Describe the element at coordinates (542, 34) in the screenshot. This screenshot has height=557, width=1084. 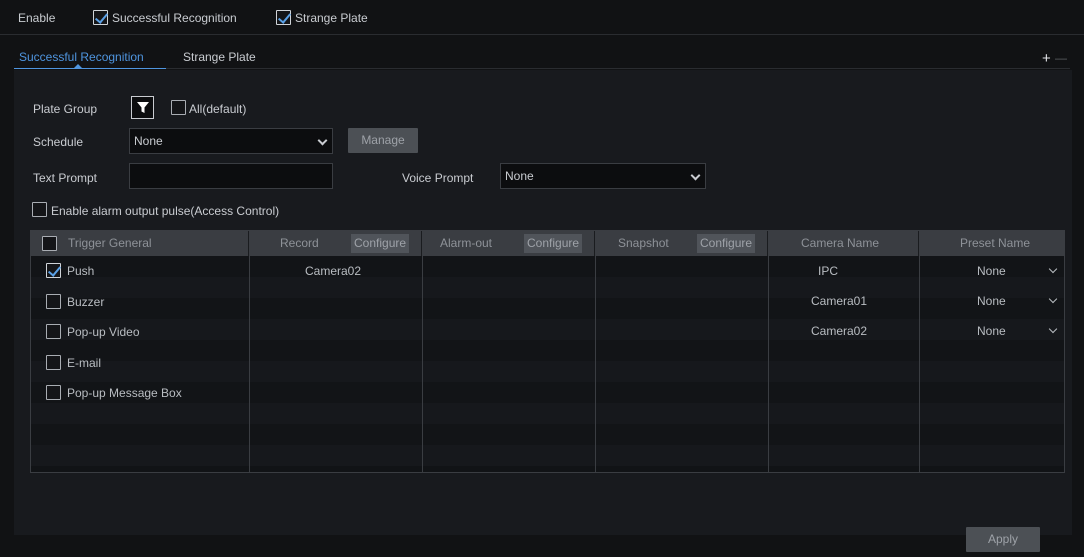
I see `top-divider` at that location.